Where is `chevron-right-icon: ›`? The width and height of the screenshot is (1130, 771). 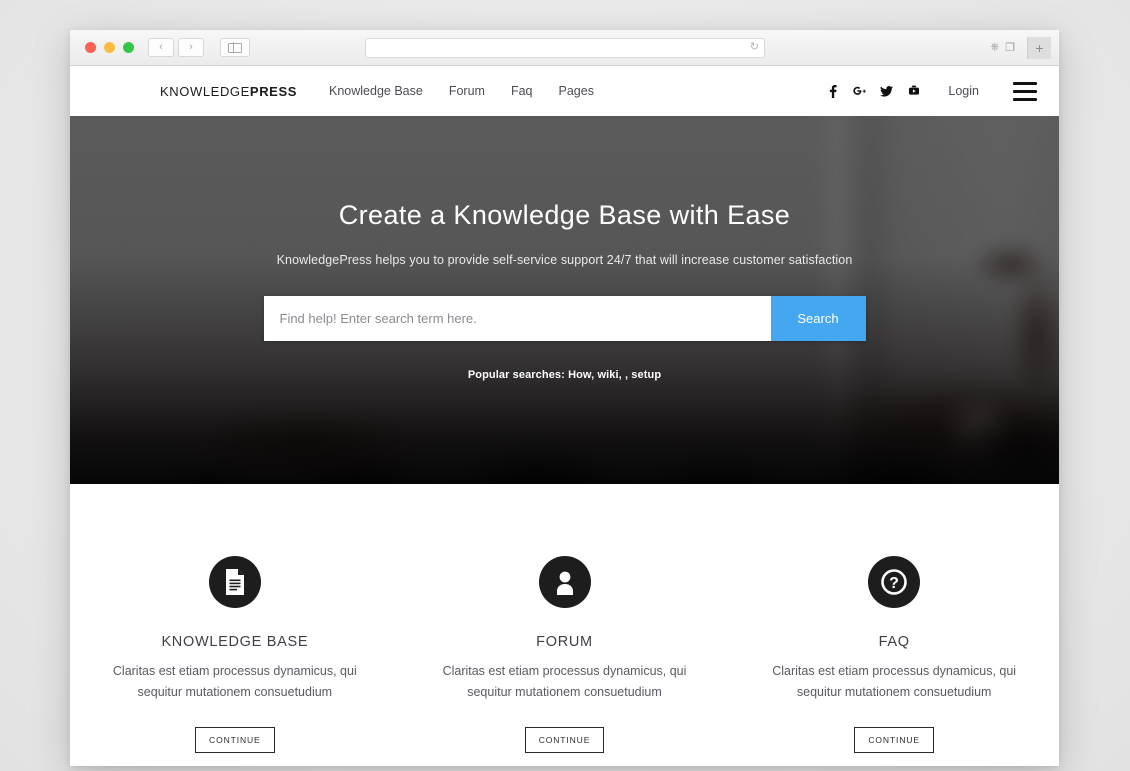
chevron-right-icon: › is located at coordinates (191, 47).